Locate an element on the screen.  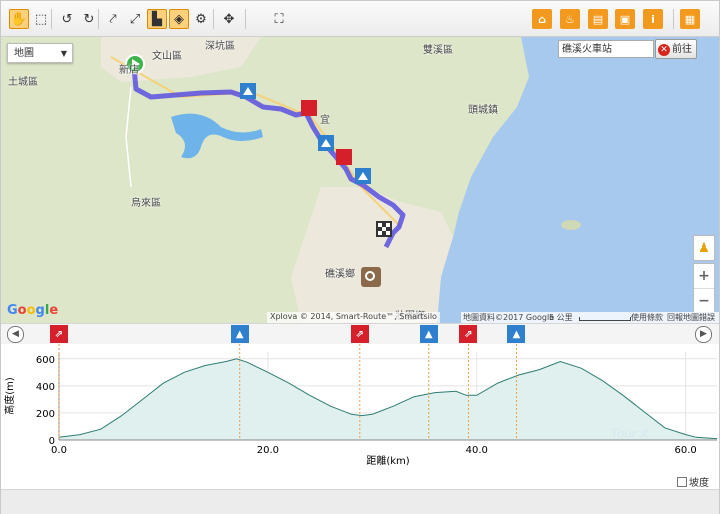
reservoir is located at coordinates (217, 136).